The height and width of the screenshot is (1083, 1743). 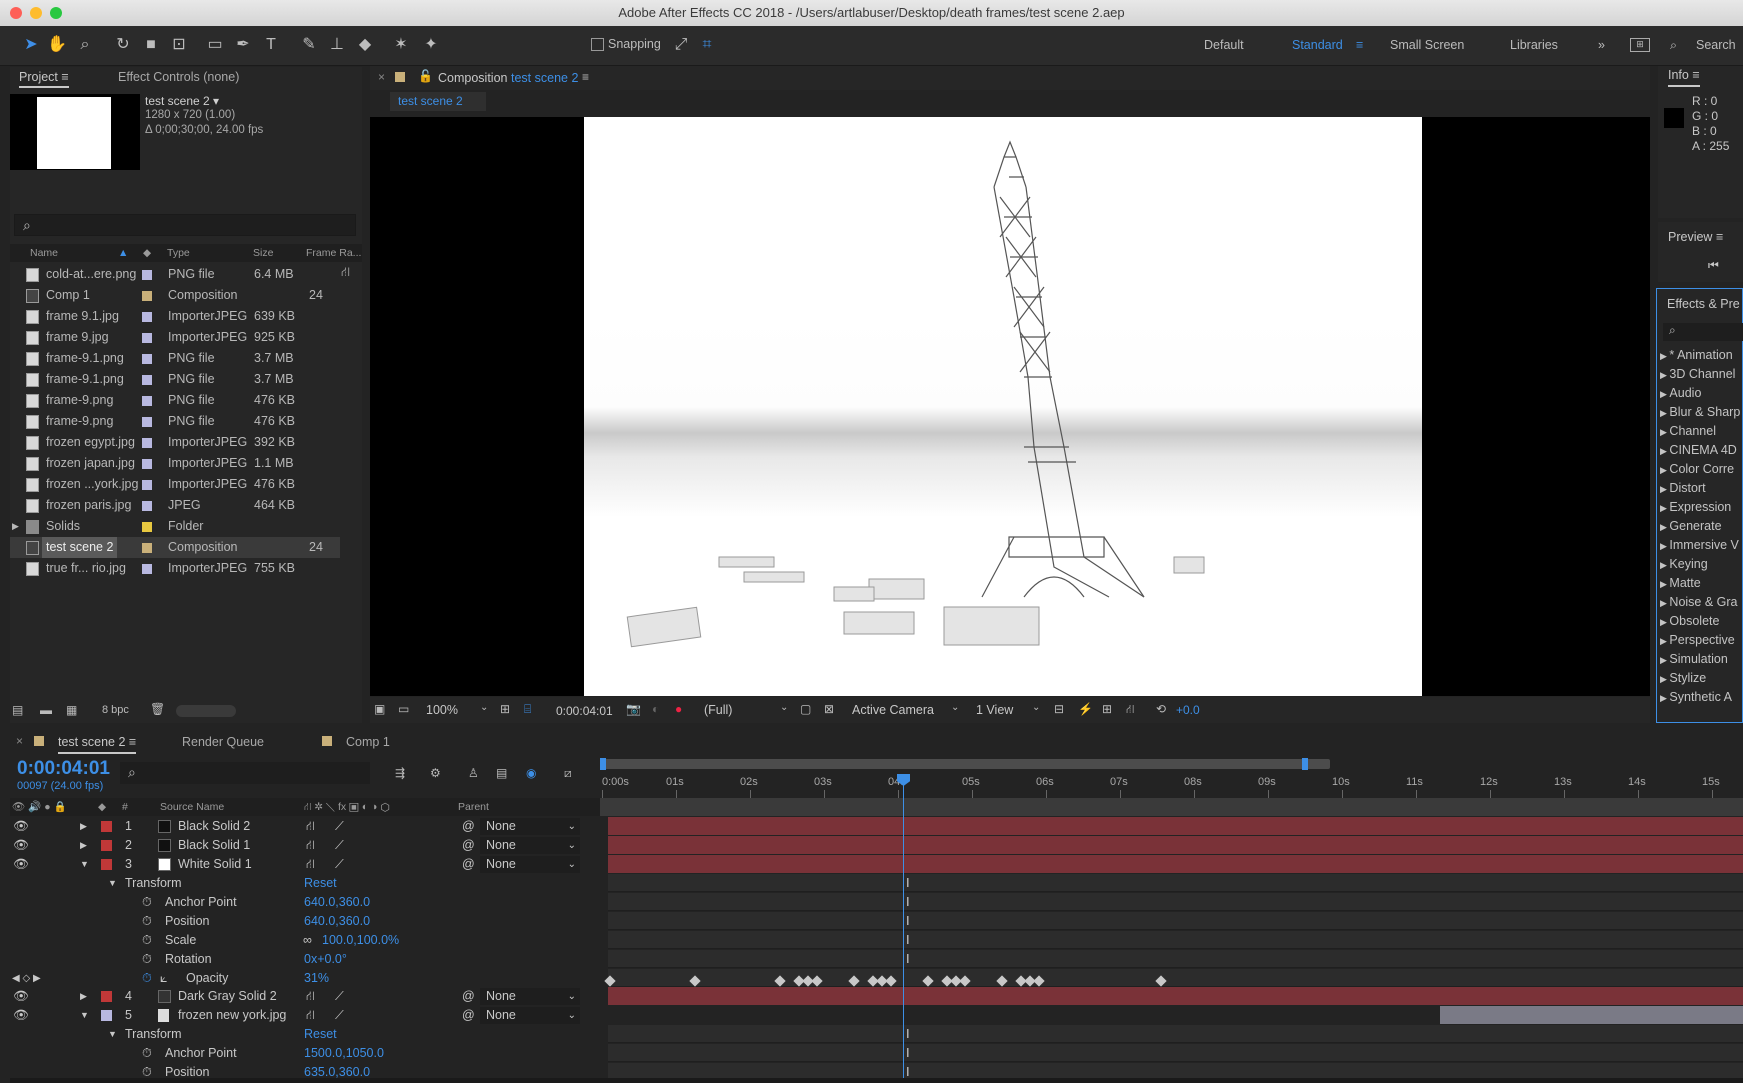 I want to click on effects-category-item: ▶ Distort, so click(x=1683, y=488).